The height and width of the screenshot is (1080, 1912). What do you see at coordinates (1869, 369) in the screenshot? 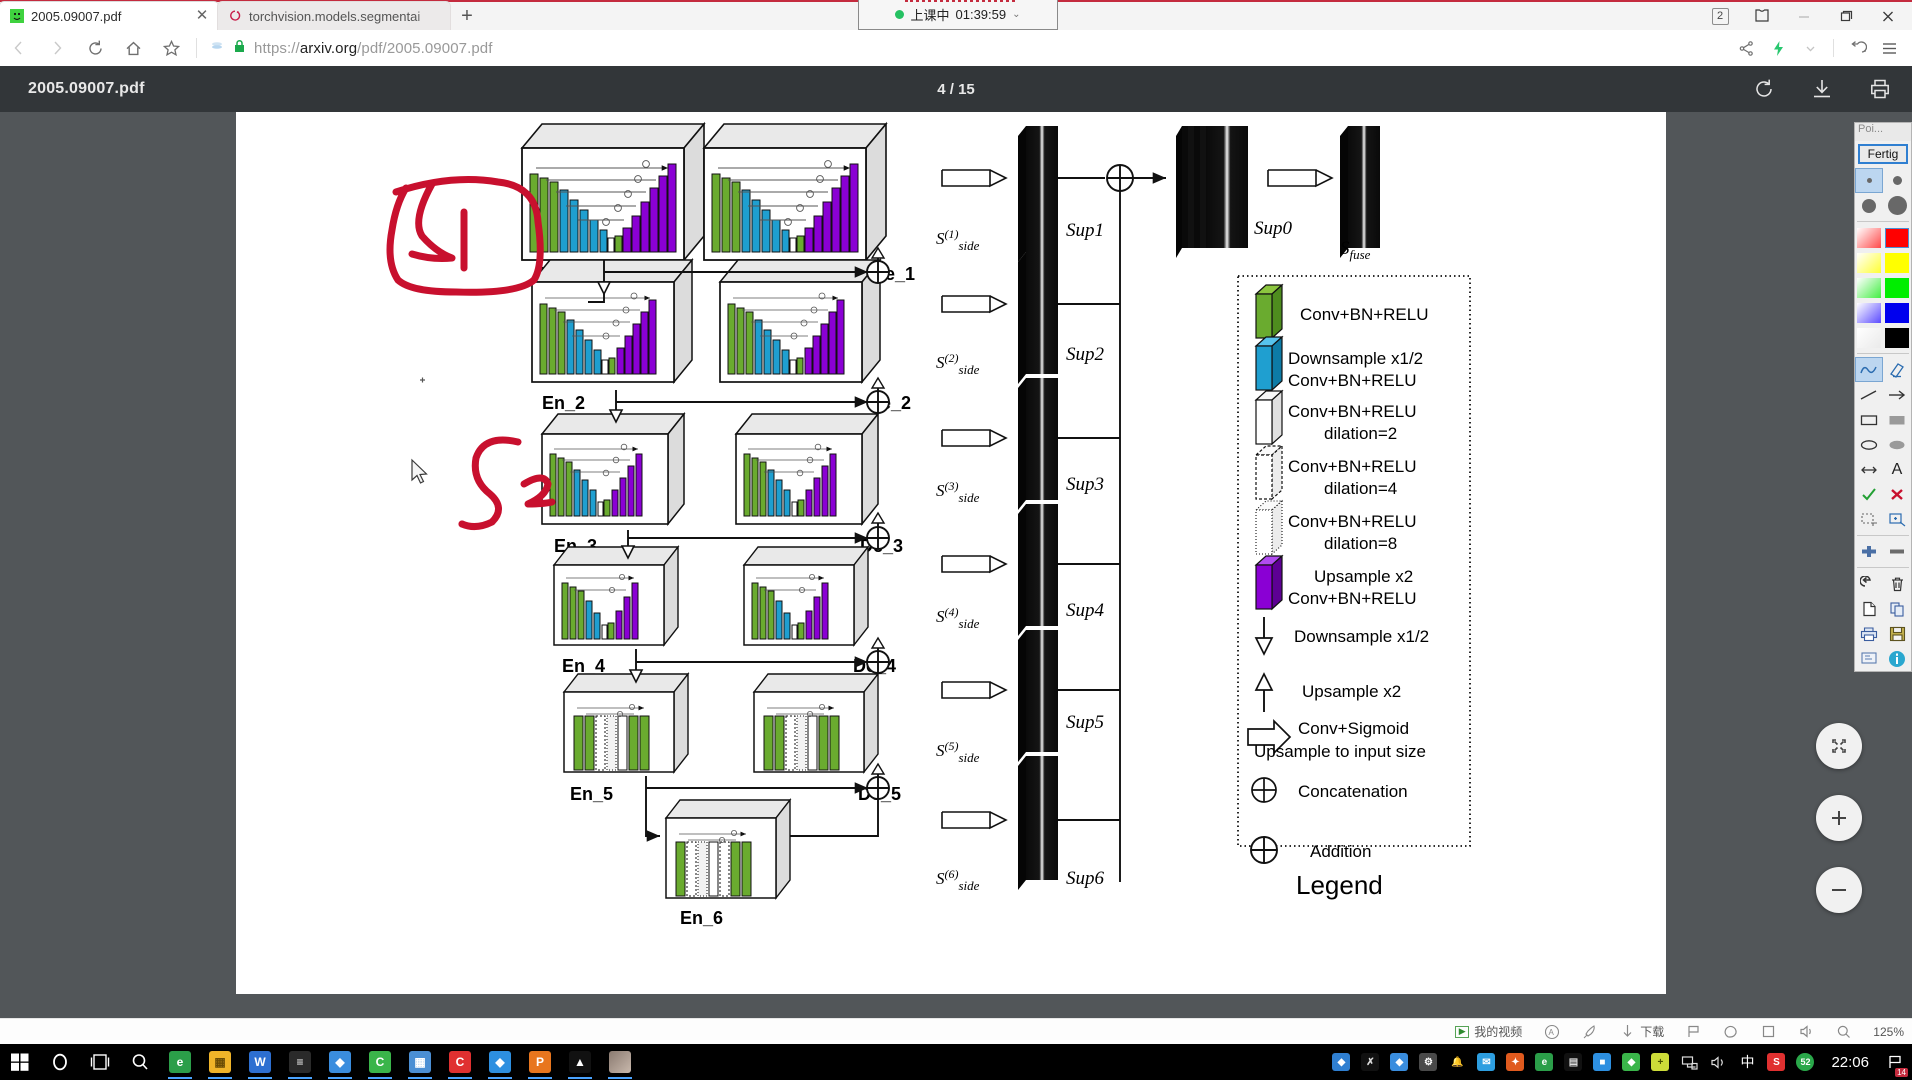
I see `freehand-icon` at bounding box center [1869, 369].